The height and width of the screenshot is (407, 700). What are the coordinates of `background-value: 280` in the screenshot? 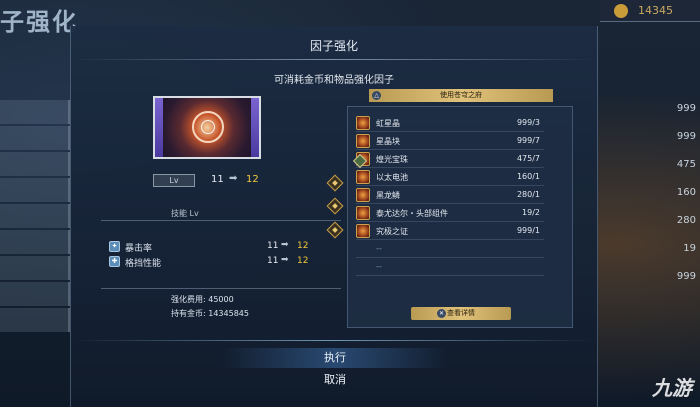 It's located at (686, 220).